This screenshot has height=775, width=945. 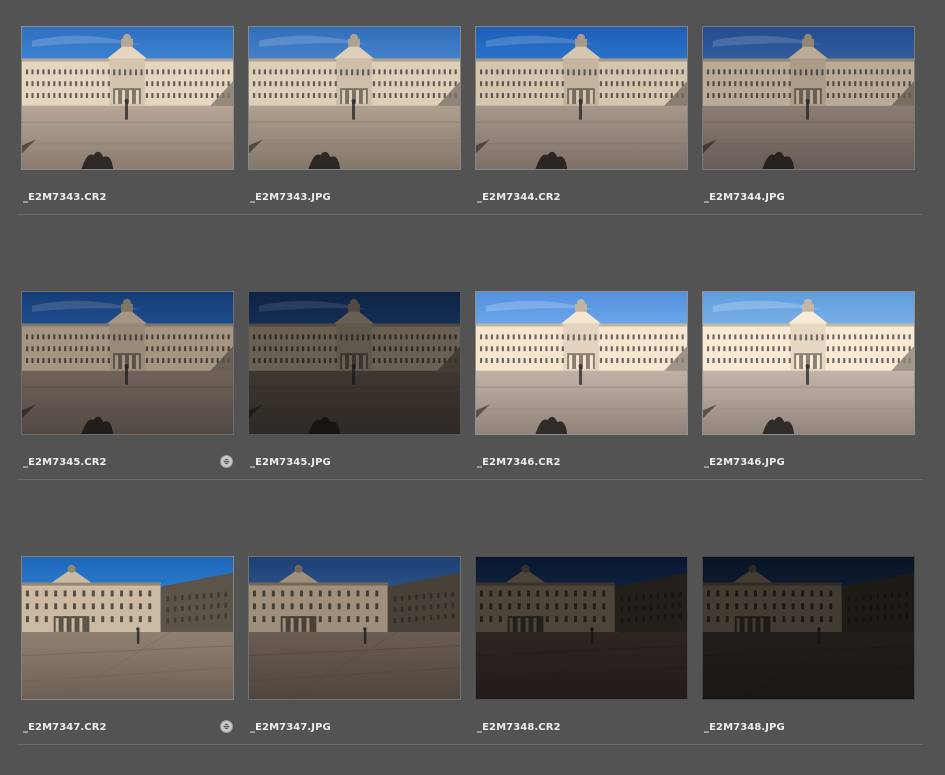 I want to click on thumbnail-filename: _E2M7343.JPG, so click(x=290, y=197).